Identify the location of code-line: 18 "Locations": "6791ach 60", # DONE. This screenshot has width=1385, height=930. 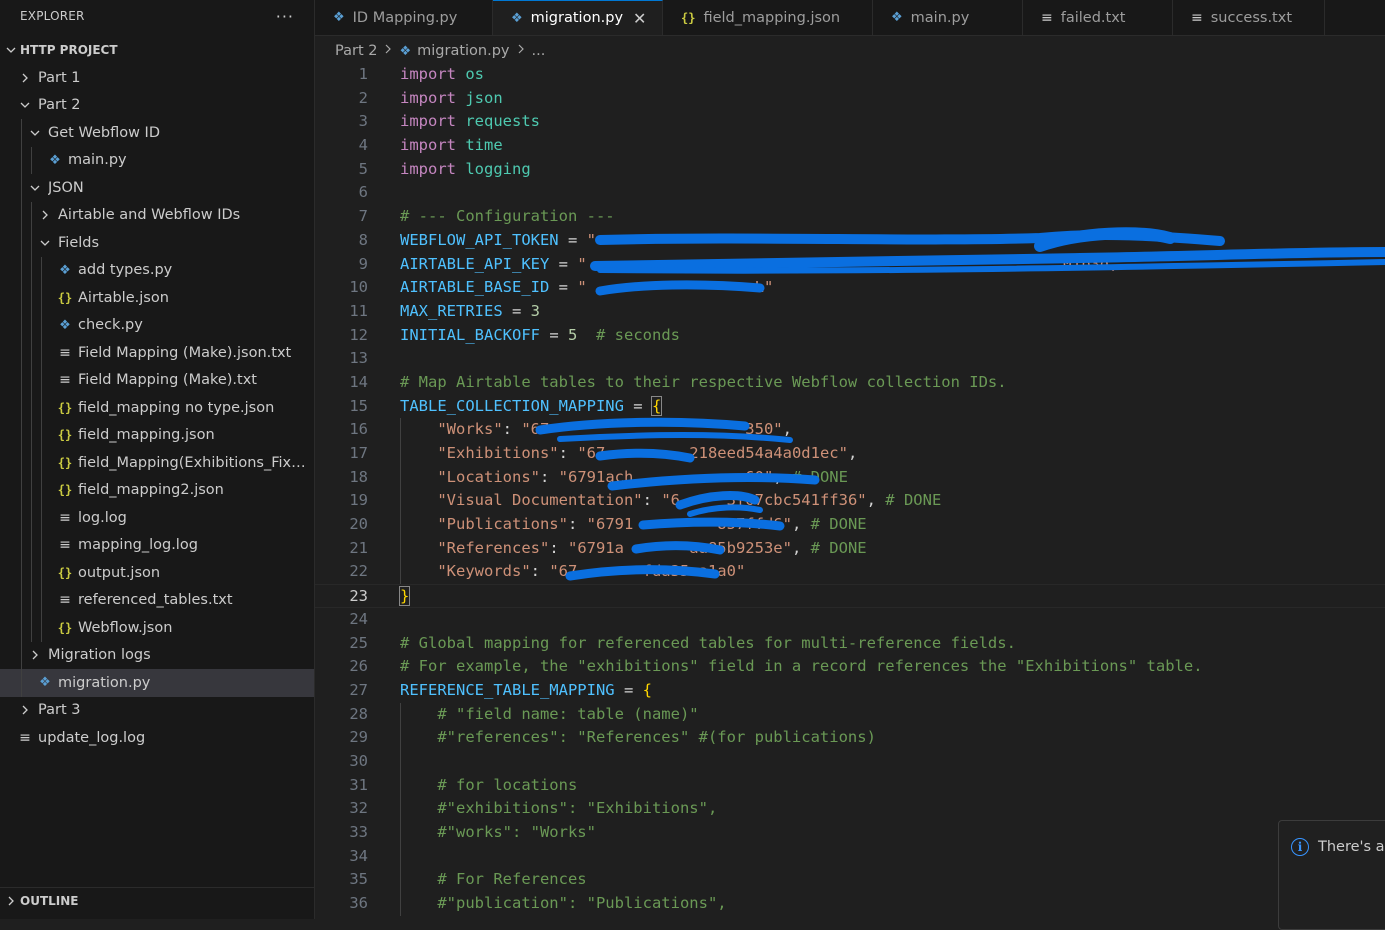
(850, 477).